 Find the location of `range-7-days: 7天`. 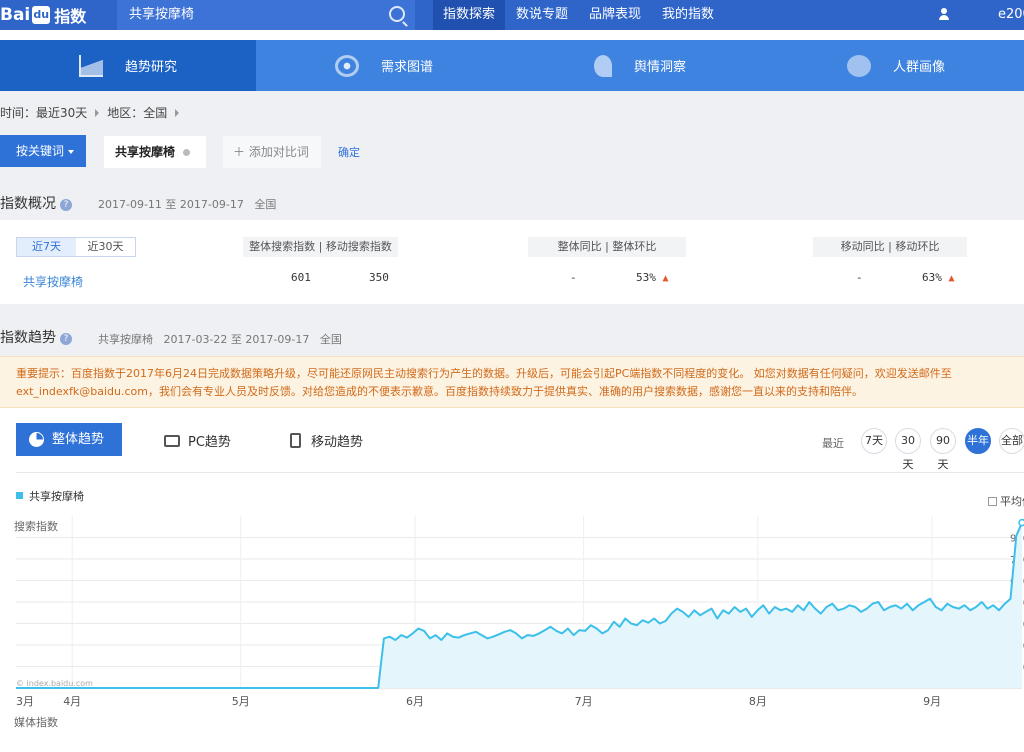

range-7-days: 7天 is located at coordinates (874, 441).